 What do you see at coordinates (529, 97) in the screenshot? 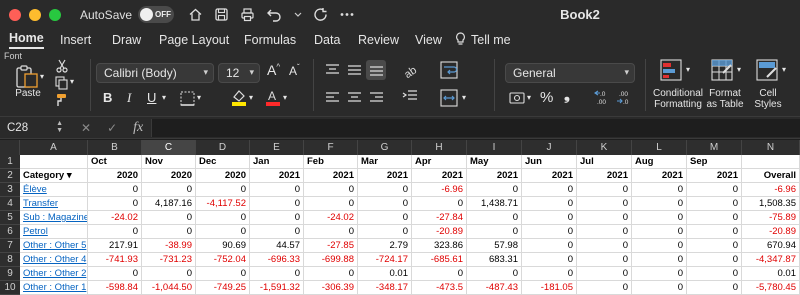
I see `accounting-dropdown-icon: ▾` at bounding box center [529, 97].